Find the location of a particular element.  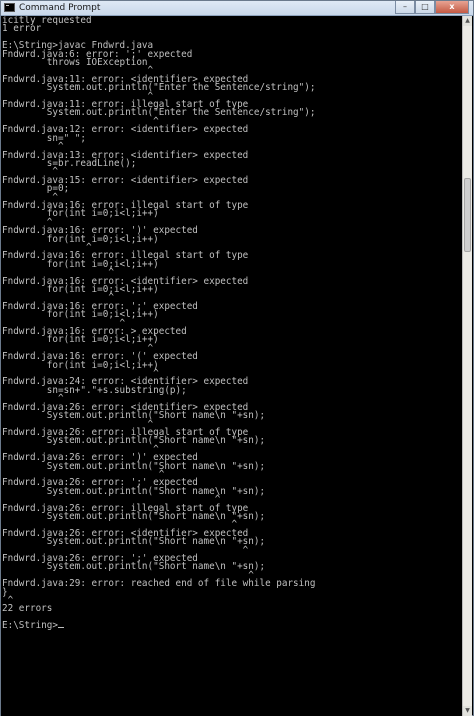

title-bar: Command Prompt – □ x is located at coordinates (237, 8).